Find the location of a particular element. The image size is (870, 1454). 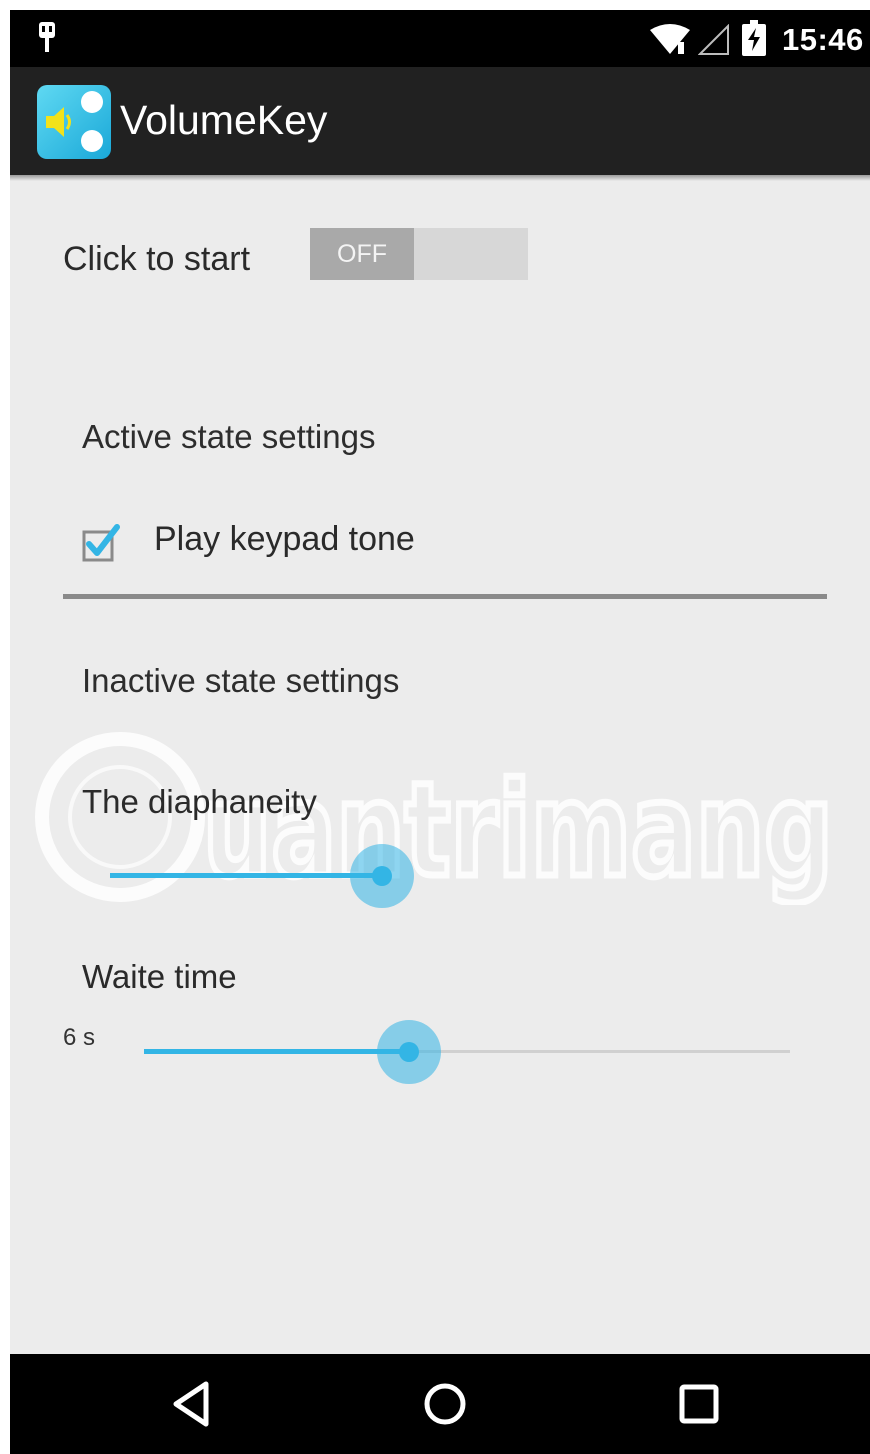

back-icon is located at coordinates (192, 1404).